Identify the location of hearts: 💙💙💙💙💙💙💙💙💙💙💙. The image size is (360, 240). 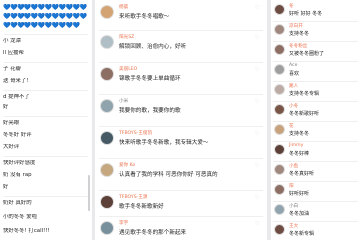
(41, 25).